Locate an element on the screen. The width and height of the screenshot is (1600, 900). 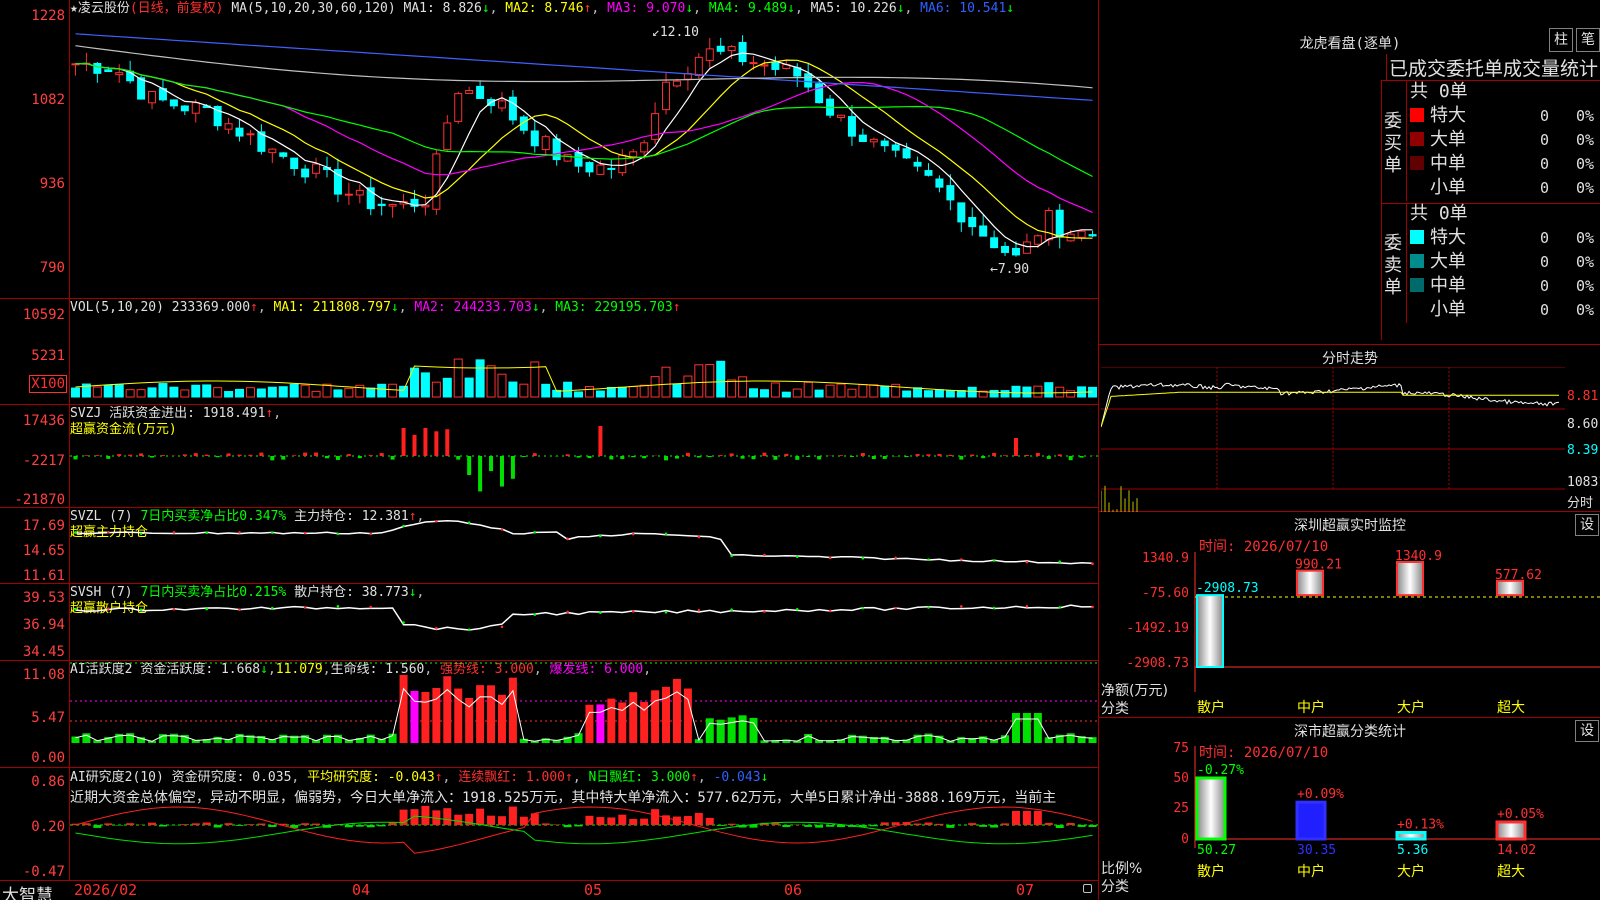
research-line-green is located at coordinates (584, 830).